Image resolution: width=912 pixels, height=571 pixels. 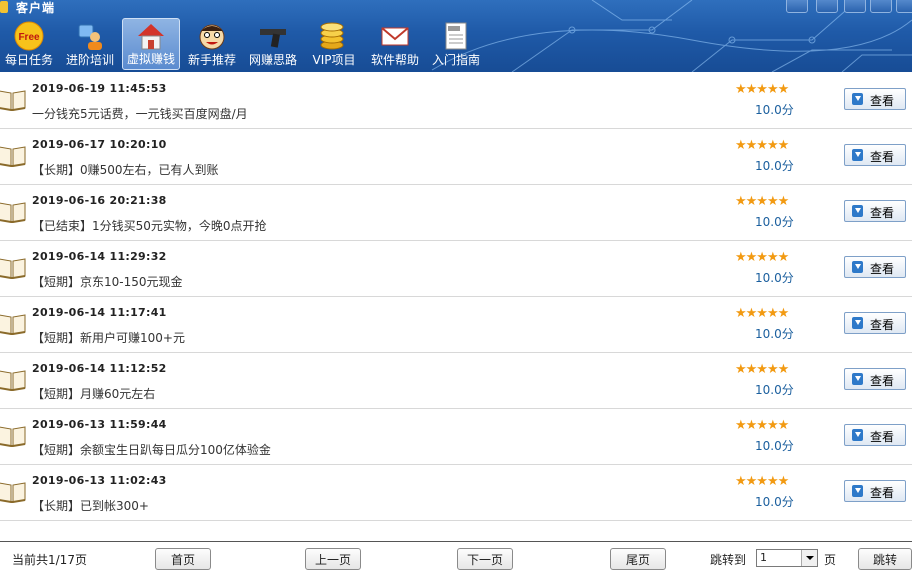 I want to click on item-title: 【短期】余额宝生日趴每日瓜分100亿体验金, so click(x=151, y=450).